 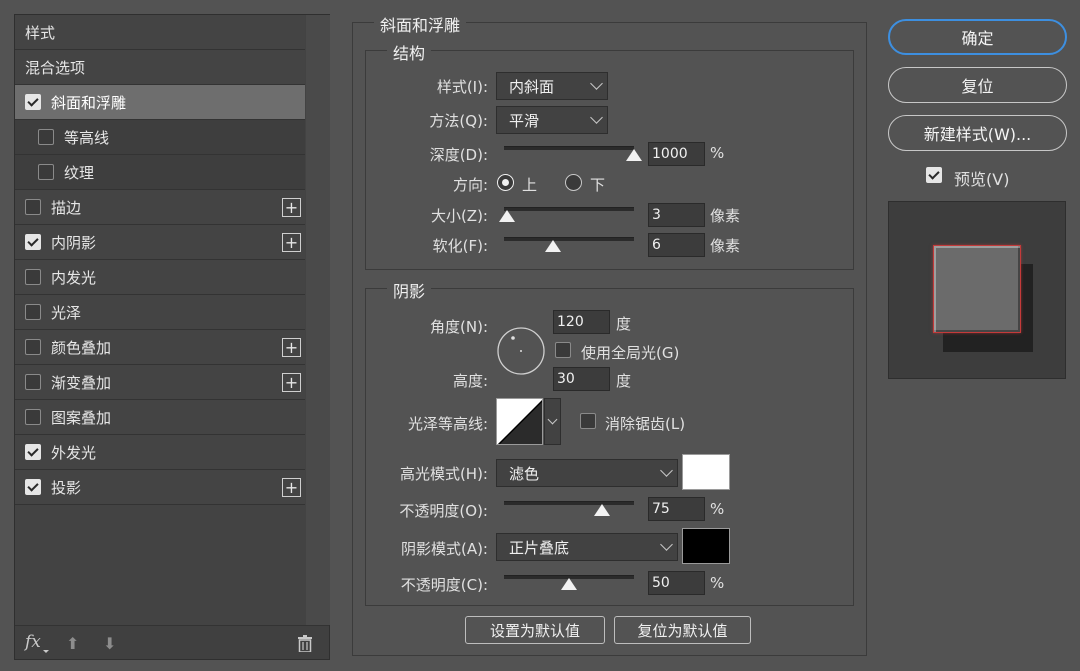 I want to click on altitude-input: 30, so click(x=581, y=379).